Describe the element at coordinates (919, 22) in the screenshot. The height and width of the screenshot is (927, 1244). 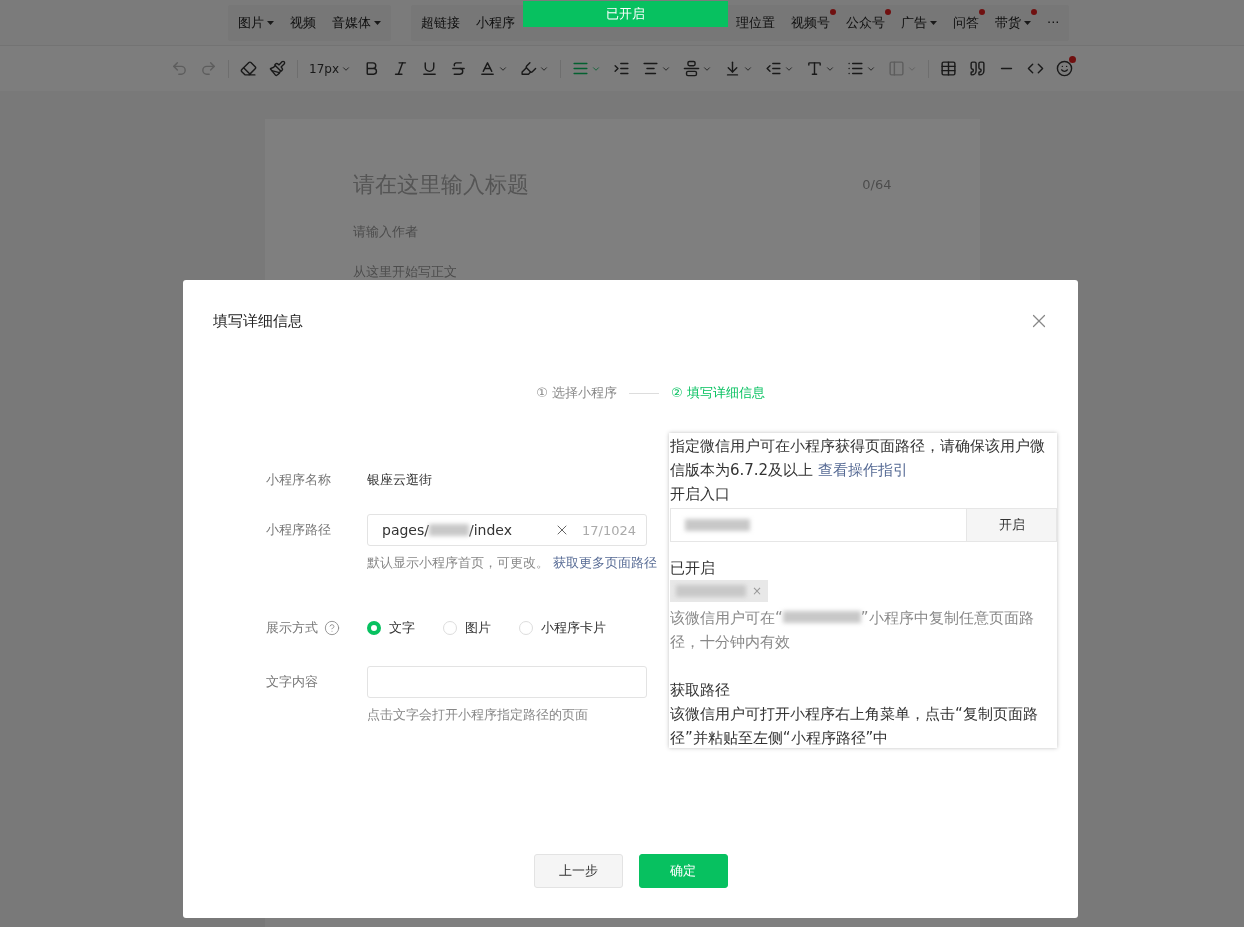
I see `insert-menu-item: 广告` at that location.